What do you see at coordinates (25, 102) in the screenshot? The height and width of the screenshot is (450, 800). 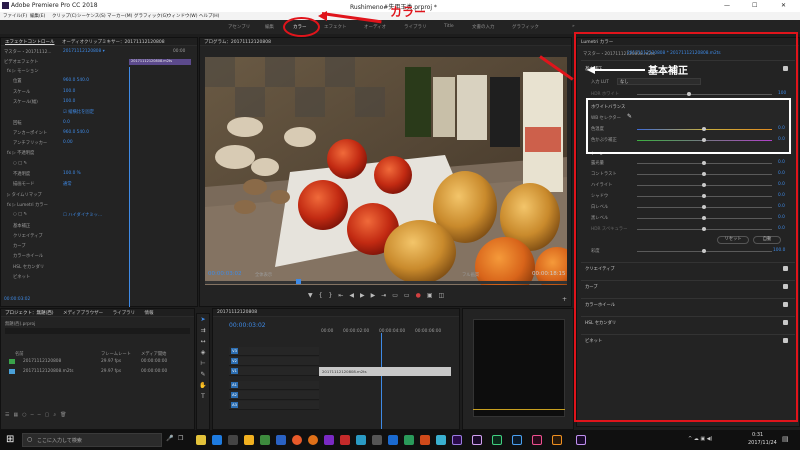 I see `ec-property-label: スケール(幅)` at bounding box center [25, 102].